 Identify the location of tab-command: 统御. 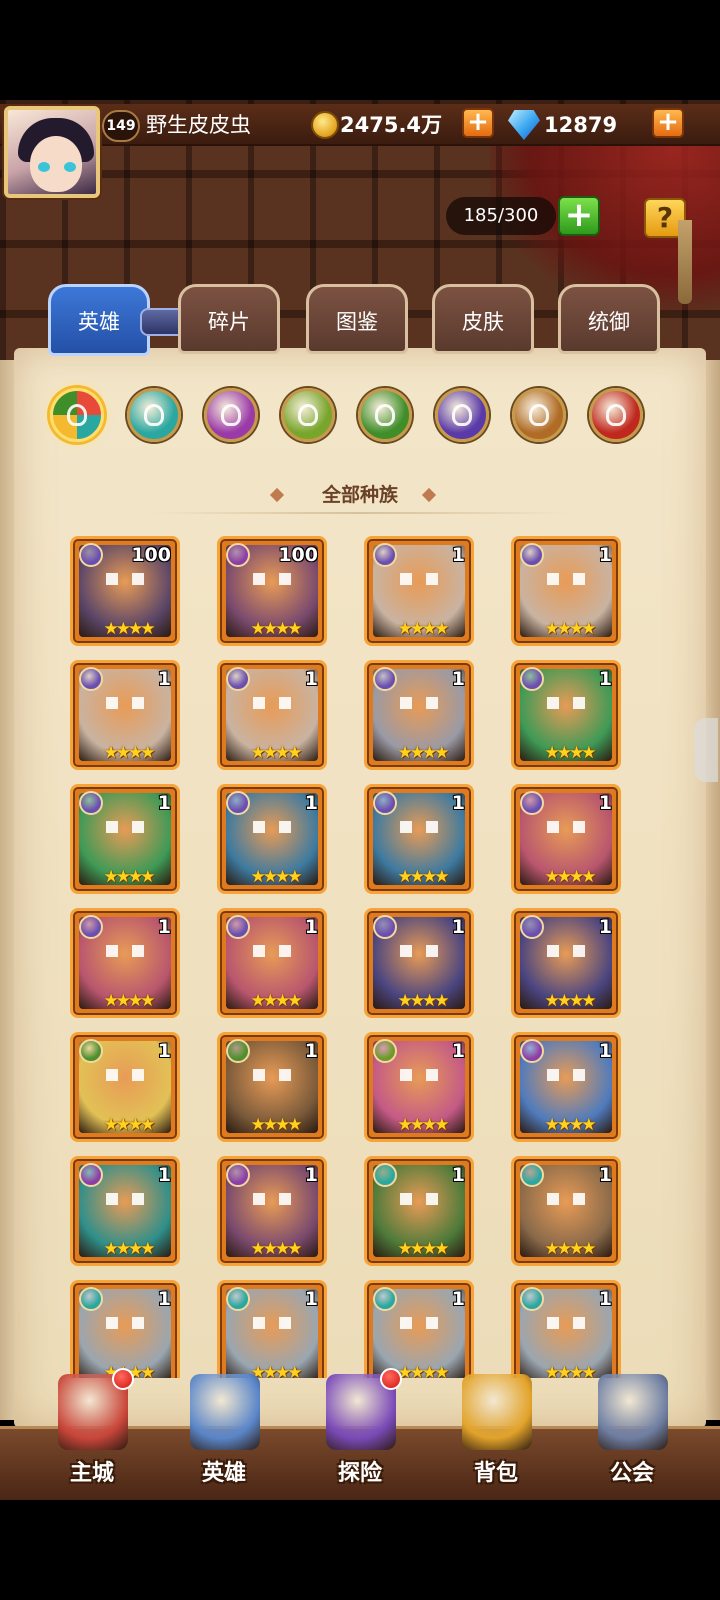
(609, 319).